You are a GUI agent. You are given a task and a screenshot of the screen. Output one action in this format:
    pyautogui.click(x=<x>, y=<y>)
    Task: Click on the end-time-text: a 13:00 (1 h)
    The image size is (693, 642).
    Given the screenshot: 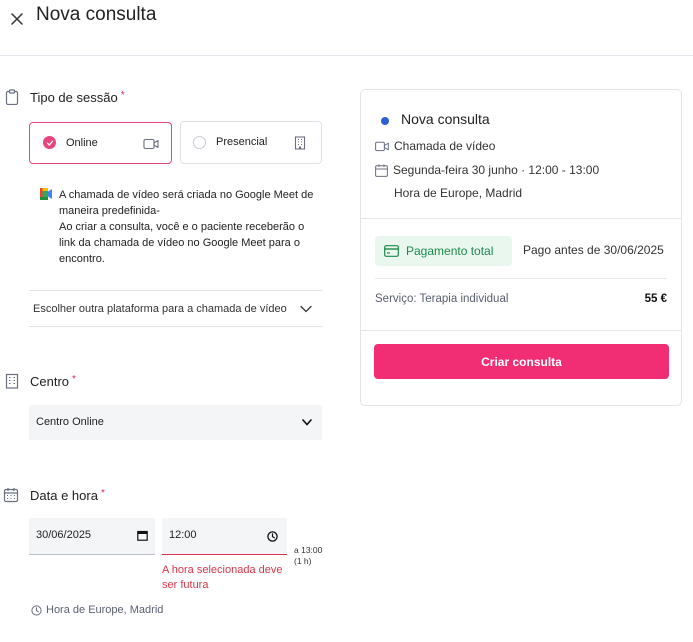 What is the action you would take?
    pyautogui.click(x=308, y=555)
    